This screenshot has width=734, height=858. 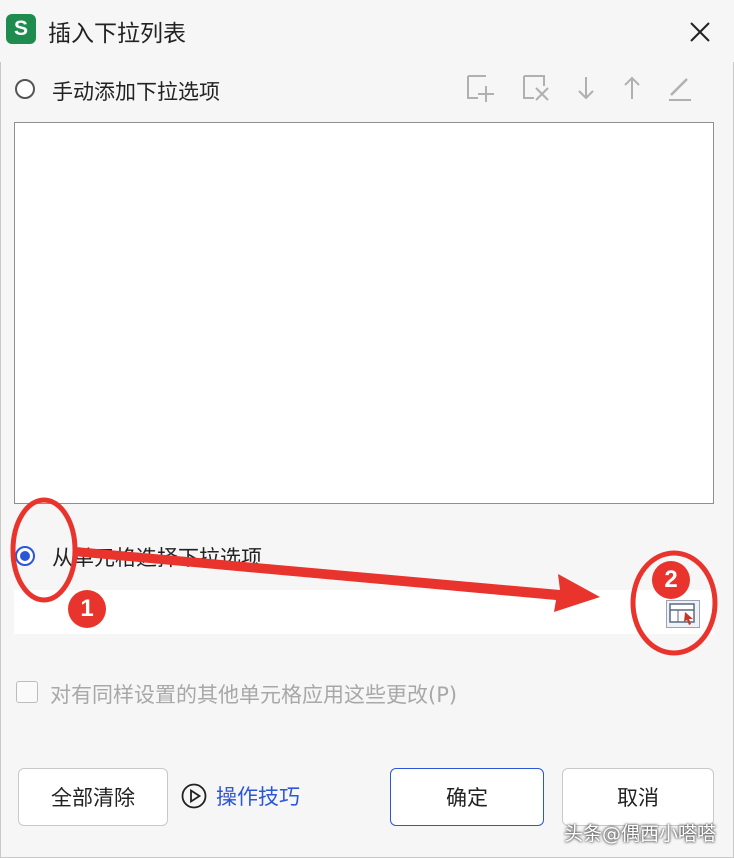 I want to click on tips-link: 操作技巧, so click(x=240, y=796).